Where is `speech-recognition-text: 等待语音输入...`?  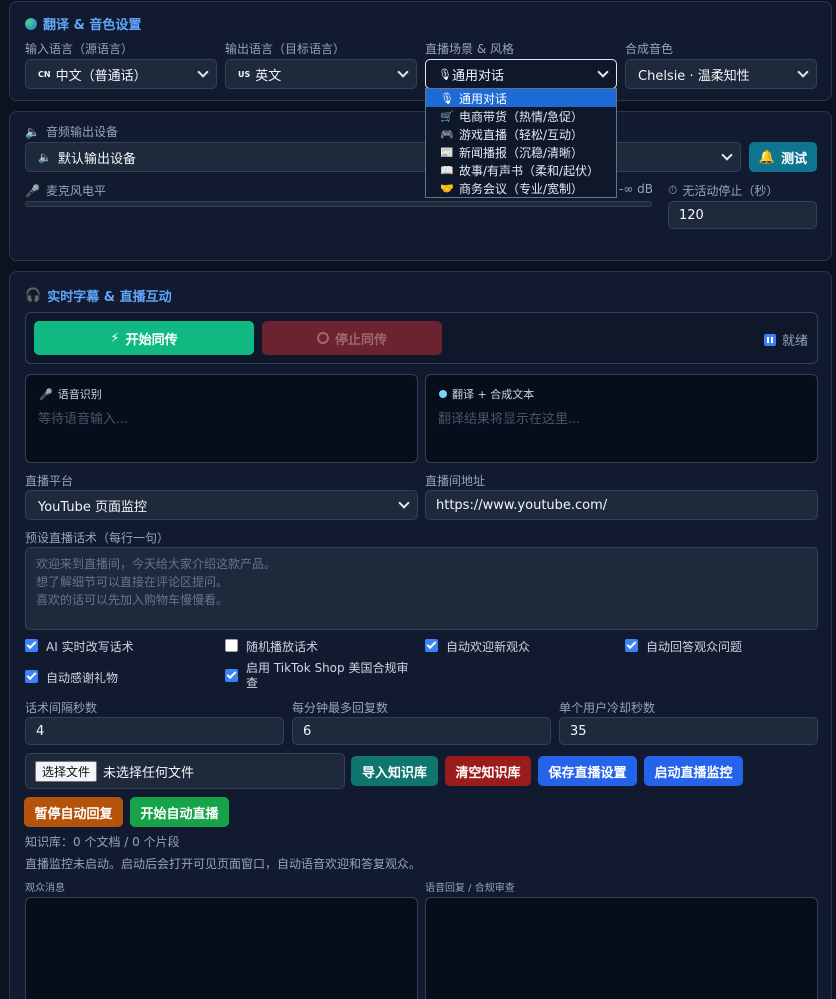 speech-recognition-text: 等待语音输入... is located at coordinates (83, 419).